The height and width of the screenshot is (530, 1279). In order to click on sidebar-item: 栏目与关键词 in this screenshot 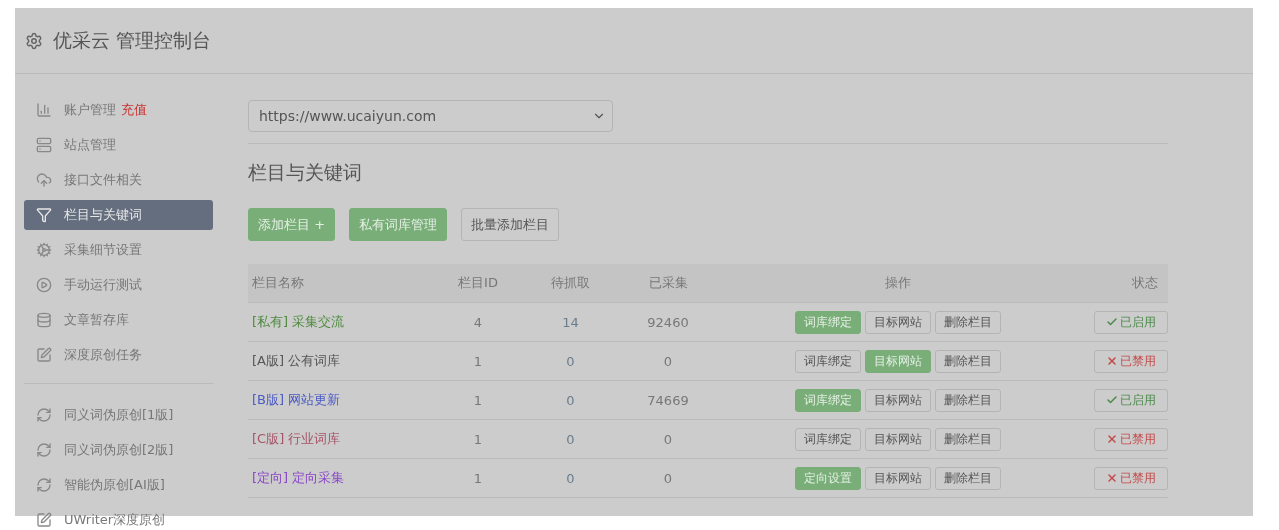, I will do `click(118, 215)`.